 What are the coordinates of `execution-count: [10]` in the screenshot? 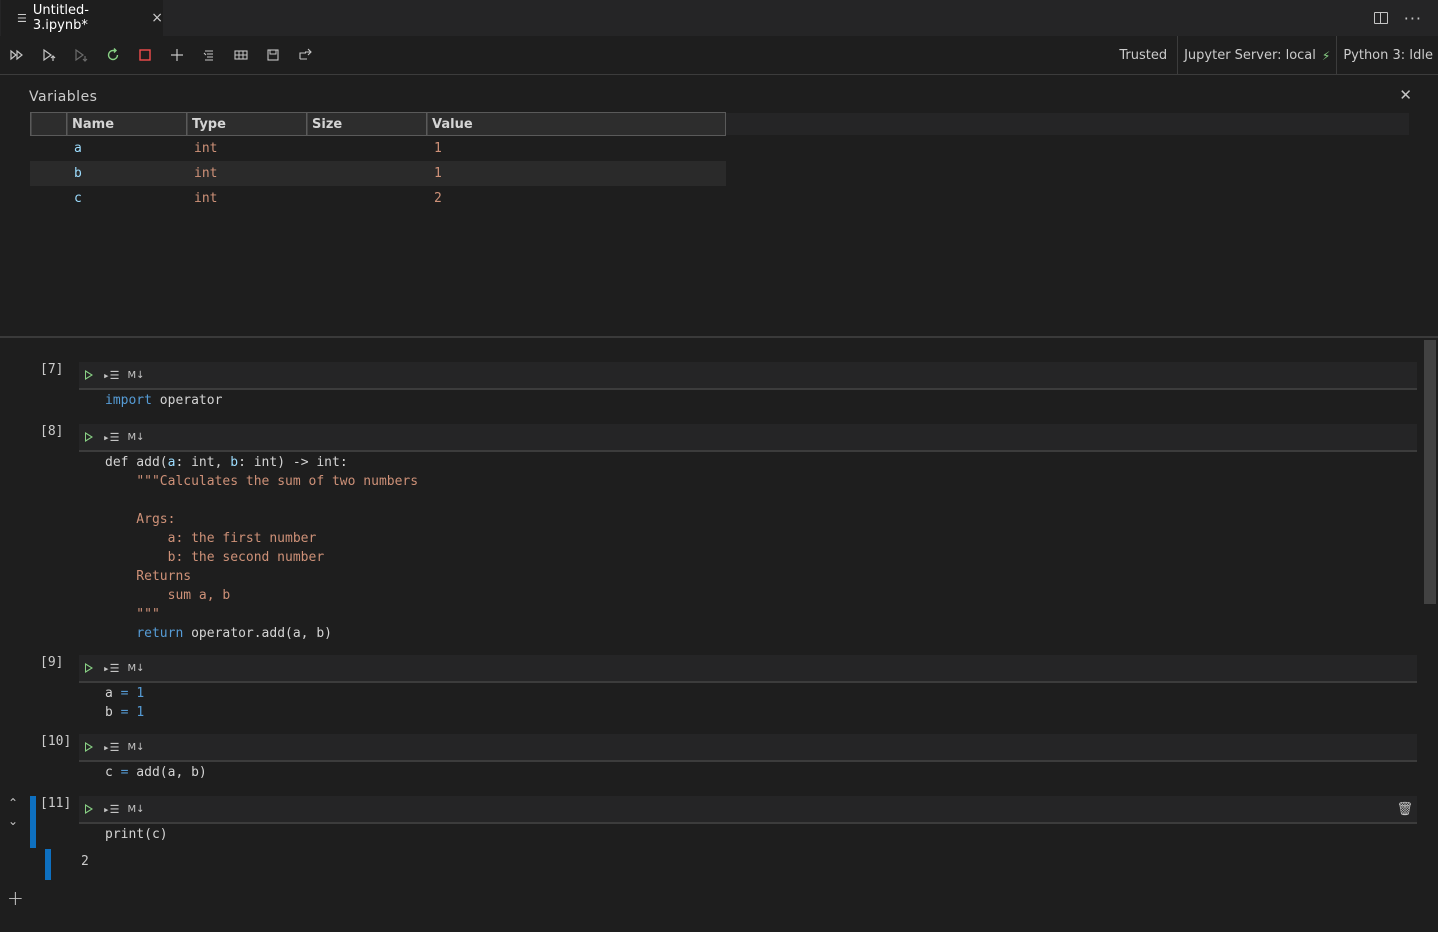 It's located at (56, 741).